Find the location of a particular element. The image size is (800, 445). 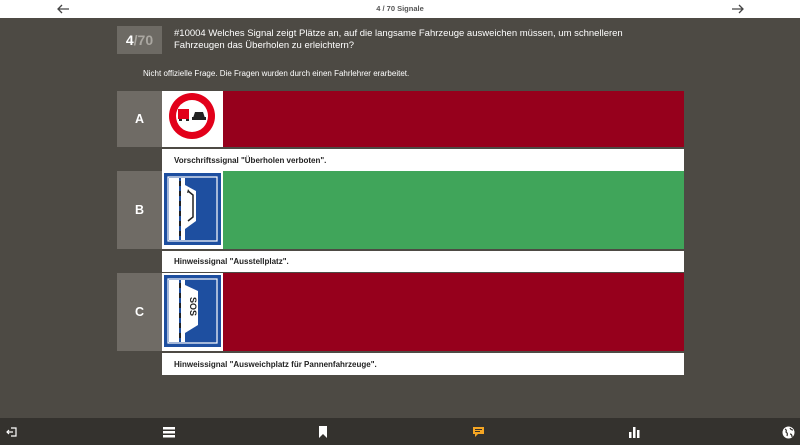

answer-result-correct is located at coordinates (453, 210).